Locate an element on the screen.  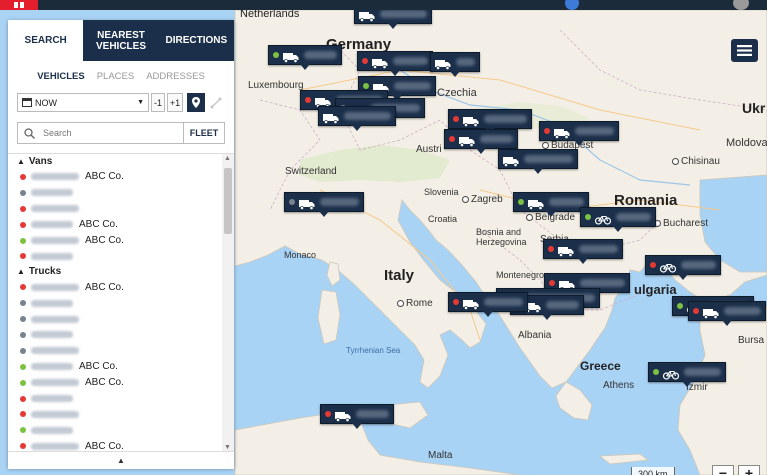
panel-tabs: SEARCH NEAREST VEHICLES DIRECTIONS is located at coordinates (121, 40).